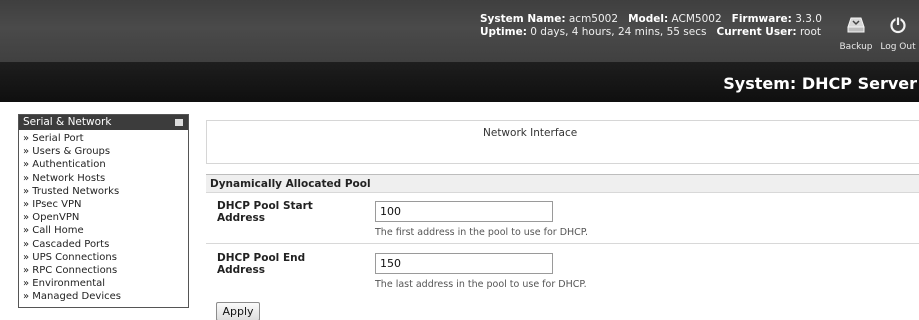  I want to click on pool-start-label-line-1: DHCP Pool Start, so click(265, 206).